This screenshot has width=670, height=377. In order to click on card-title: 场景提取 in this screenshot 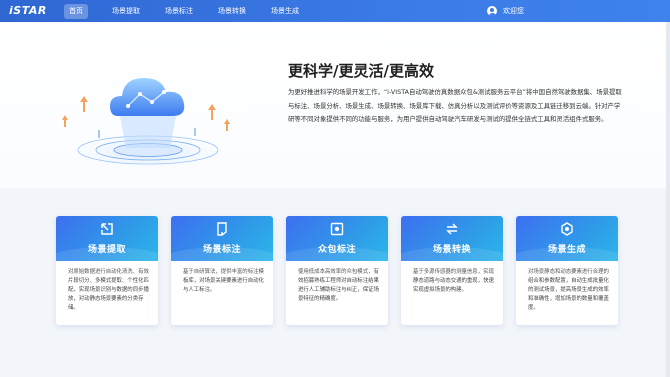, I will do `click(106, 250)`.